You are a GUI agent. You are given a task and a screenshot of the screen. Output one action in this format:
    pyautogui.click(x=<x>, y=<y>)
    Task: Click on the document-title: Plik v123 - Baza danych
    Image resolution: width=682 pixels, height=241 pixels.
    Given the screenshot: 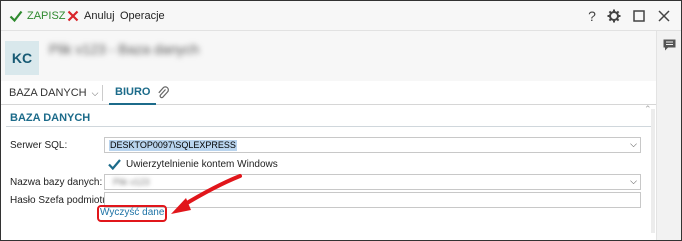 What is the action you would take?
    pyautogui.click(x=124, y=49)
    